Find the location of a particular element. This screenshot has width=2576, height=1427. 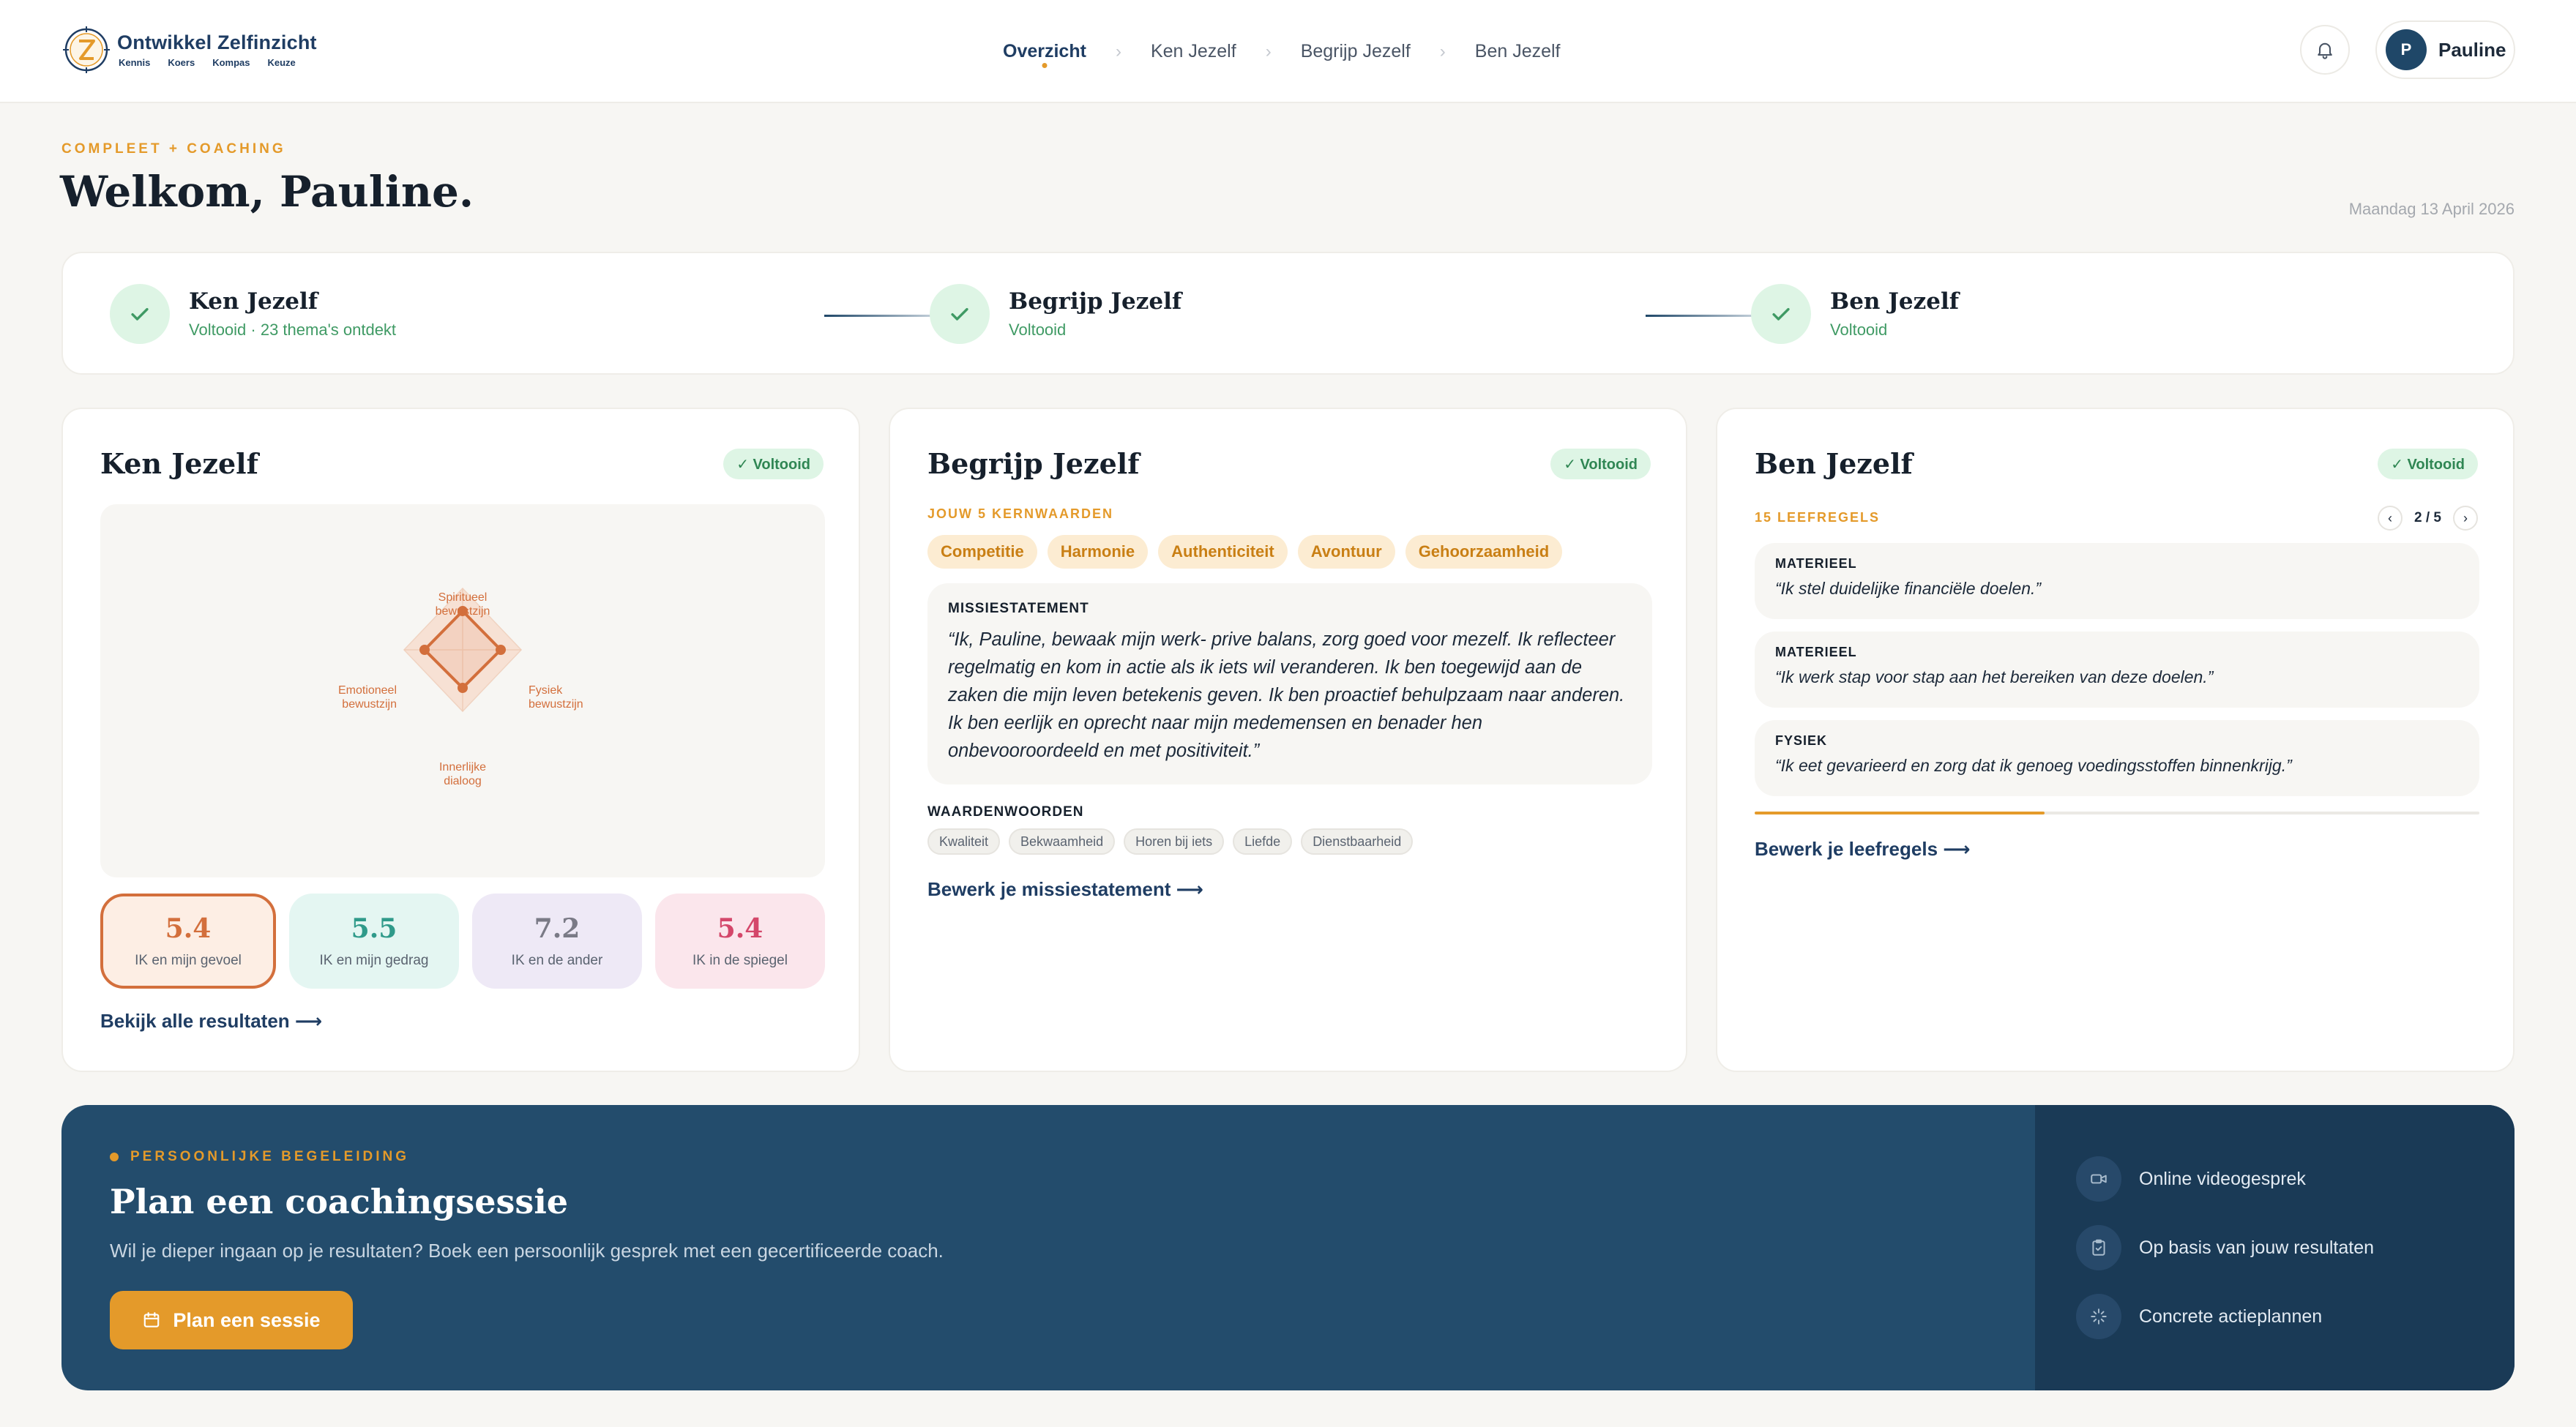

value-chip: Gehoorzaamheid is located at coordinates (1484, 552).